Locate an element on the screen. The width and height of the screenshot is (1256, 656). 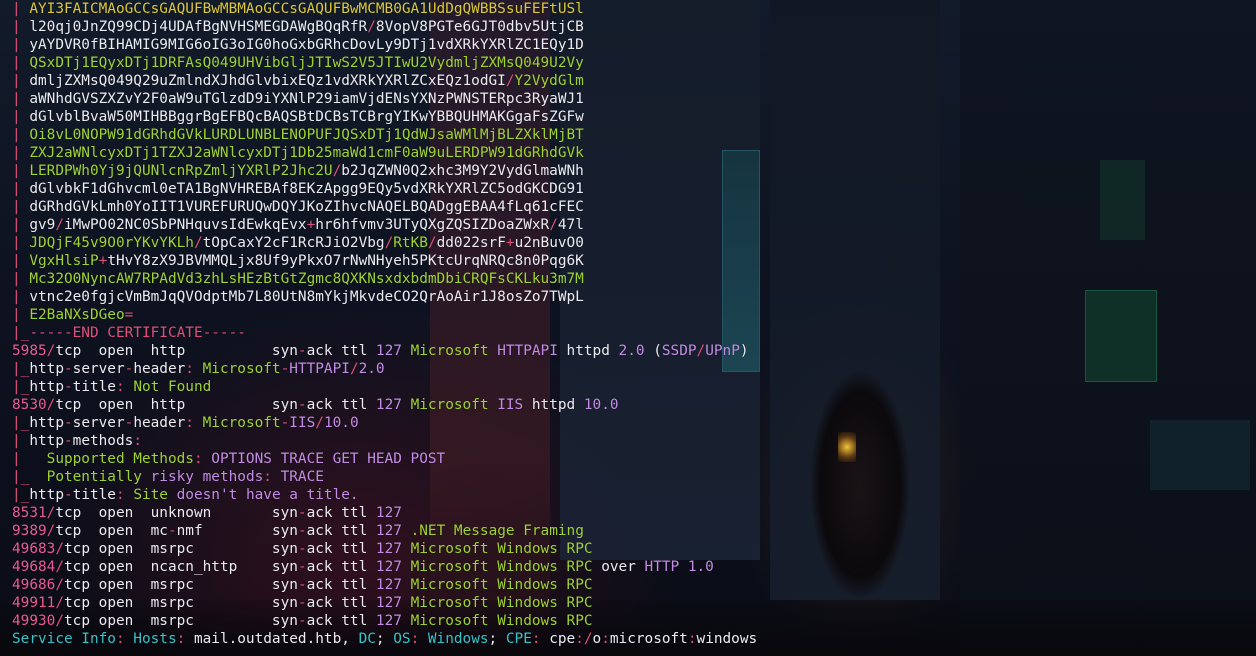
terminal-text-segment: tOpCaxY2cF1RcRJiO2Vbg is located at coordinates (293, 243).